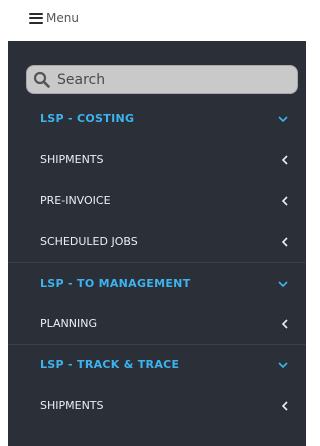 The image size is (320, 446). I want to click on section-lsp-costing: LSP - COSTING, so click(157, 118).